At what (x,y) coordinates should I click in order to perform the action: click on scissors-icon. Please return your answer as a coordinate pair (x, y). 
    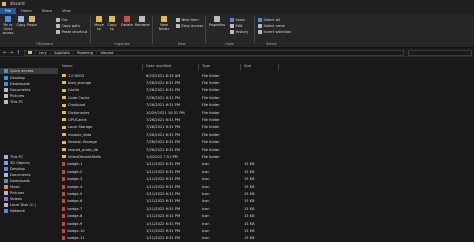
    Looking at the image, I should click on (58, 20).